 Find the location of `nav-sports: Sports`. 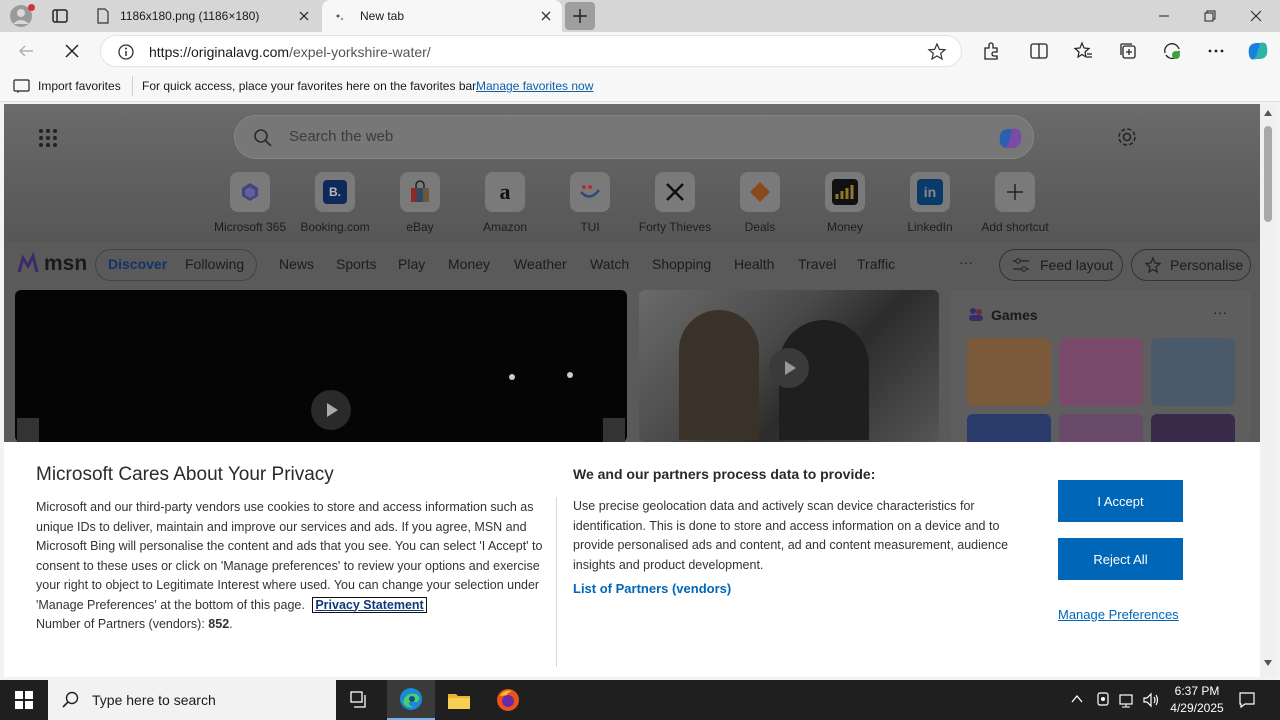

nav-sports: Sports is located at coordinates (356, 264).